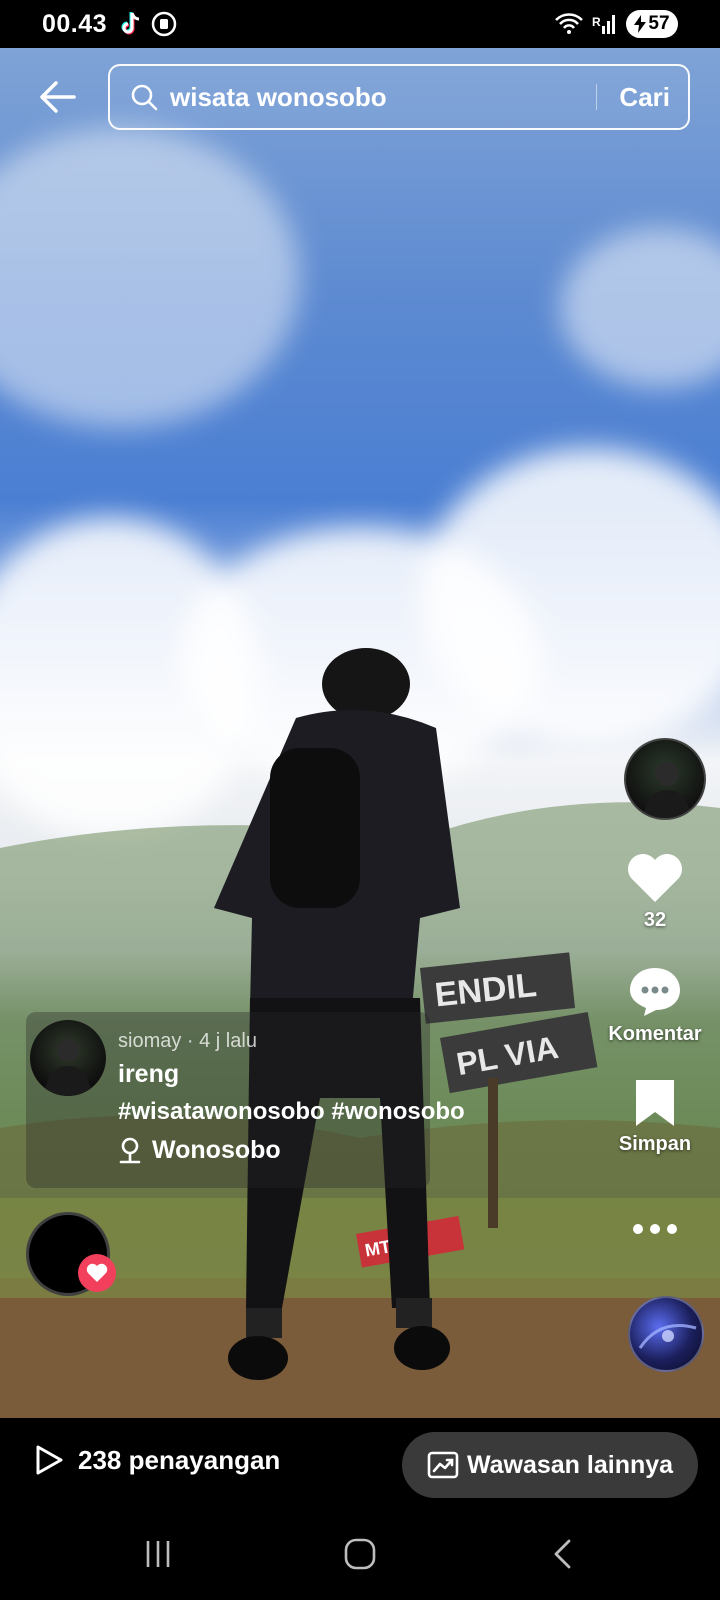 The image size is (720, 1600). Describe the element at coordinates (642, 97) in the screenshot. I see `search-button: Cari` at that location.